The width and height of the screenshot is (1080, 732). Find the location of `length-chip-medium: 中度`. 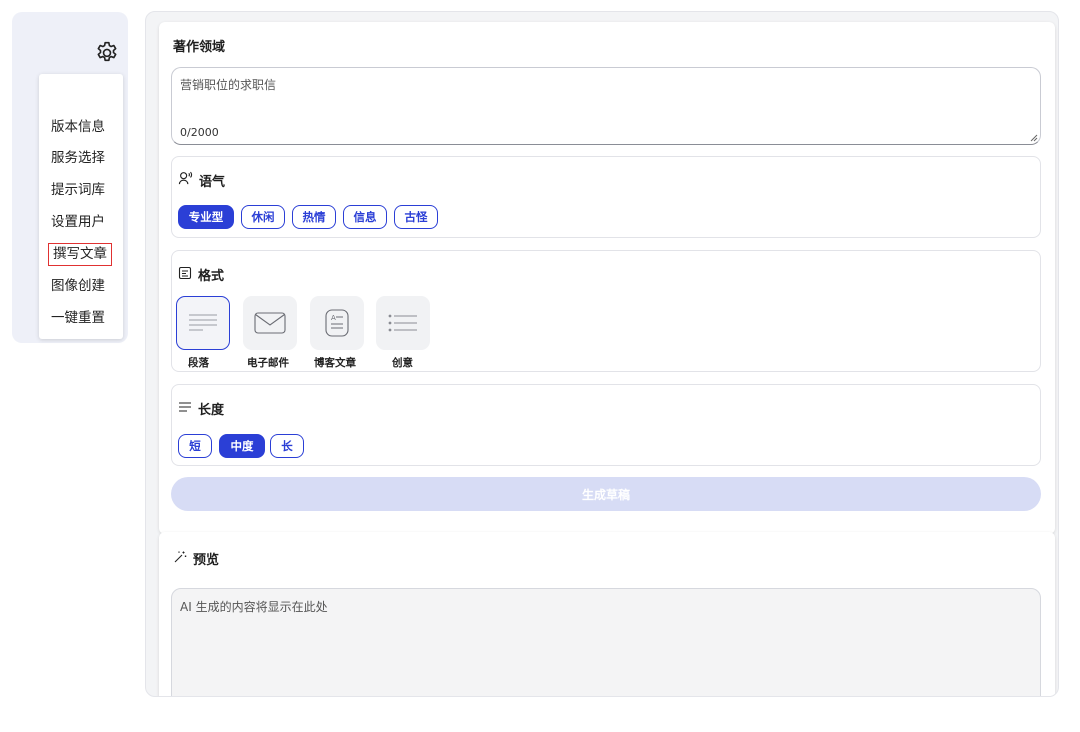

length-chip-medium: 中度 is located at coordinates (242, 446).